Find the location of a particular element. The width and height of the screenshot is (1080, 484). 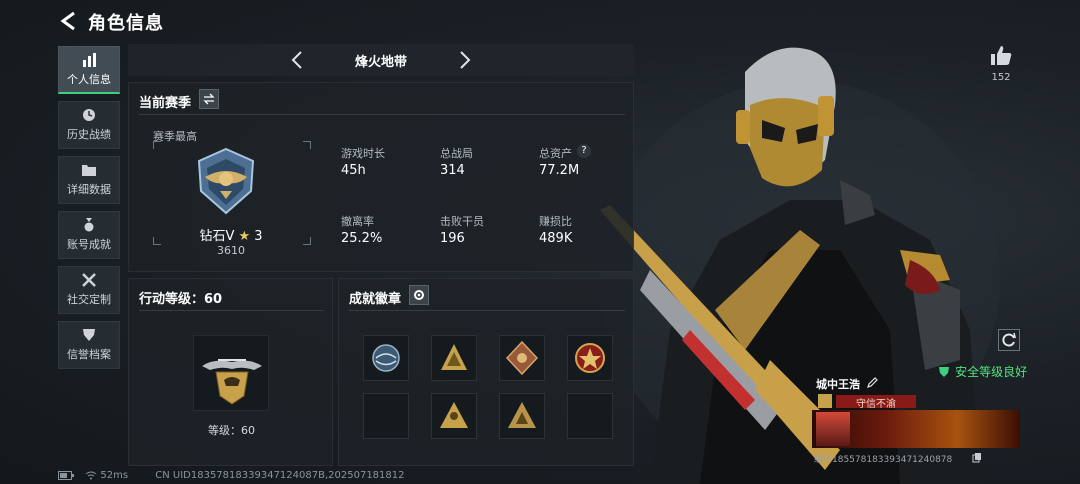

title-badge-icon is located at coordinates (825, 401).